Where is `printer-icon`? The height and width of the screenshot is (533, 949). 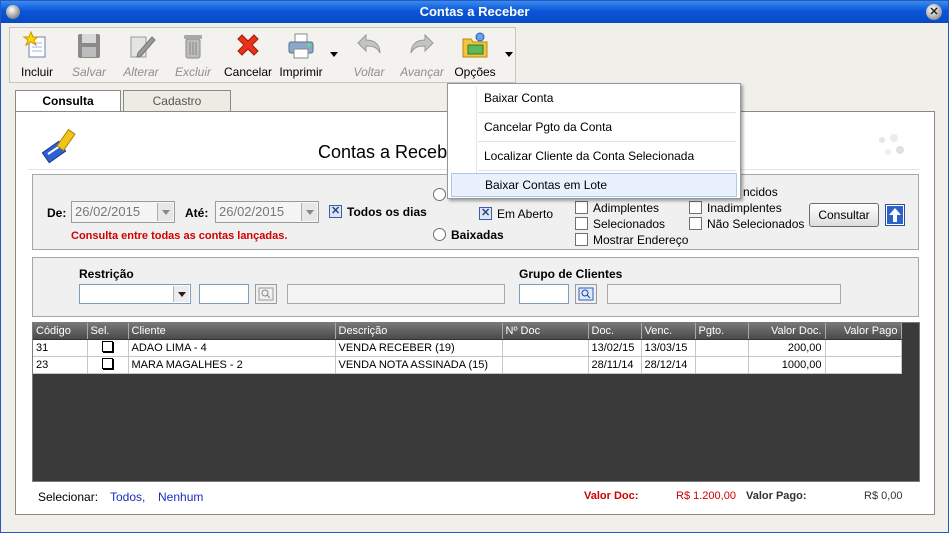
printer-icon is located at coordinates (301, 46).